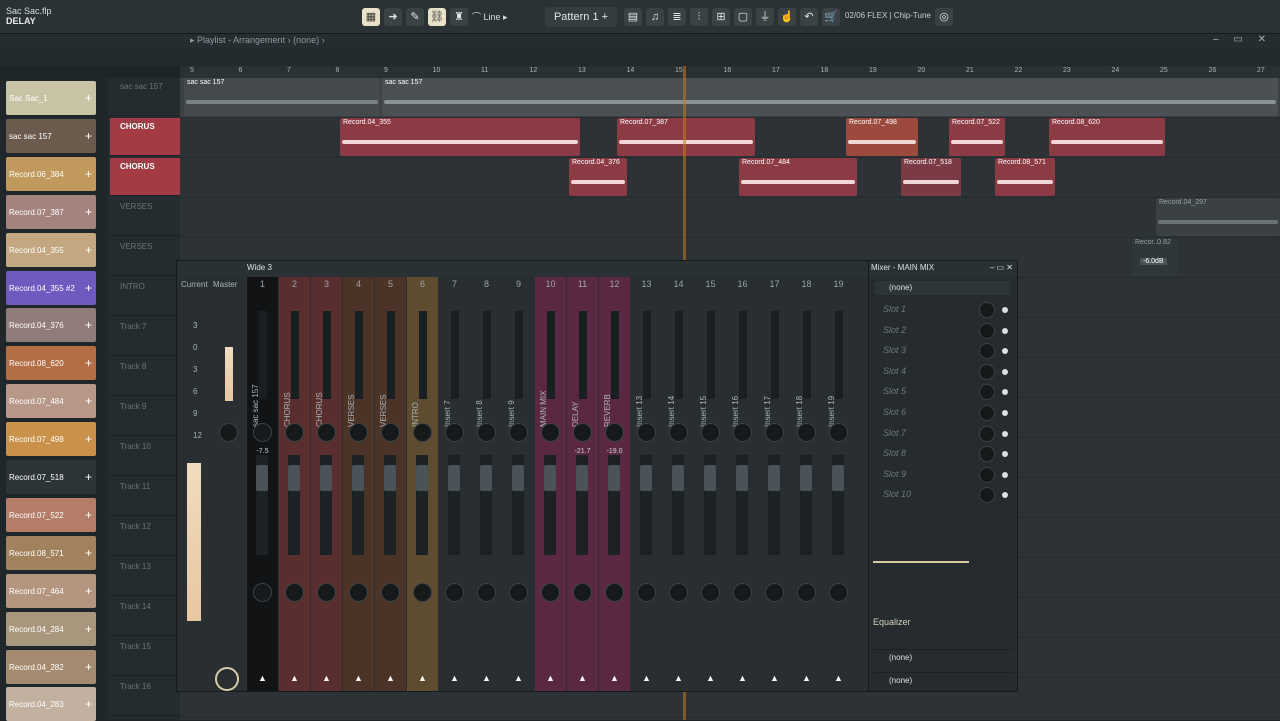 This screenshot has height=721, width=1280. Describe the element at coordinates (943, 352) in the screenshot. I see `effect-slot: Slot 3` at that location.